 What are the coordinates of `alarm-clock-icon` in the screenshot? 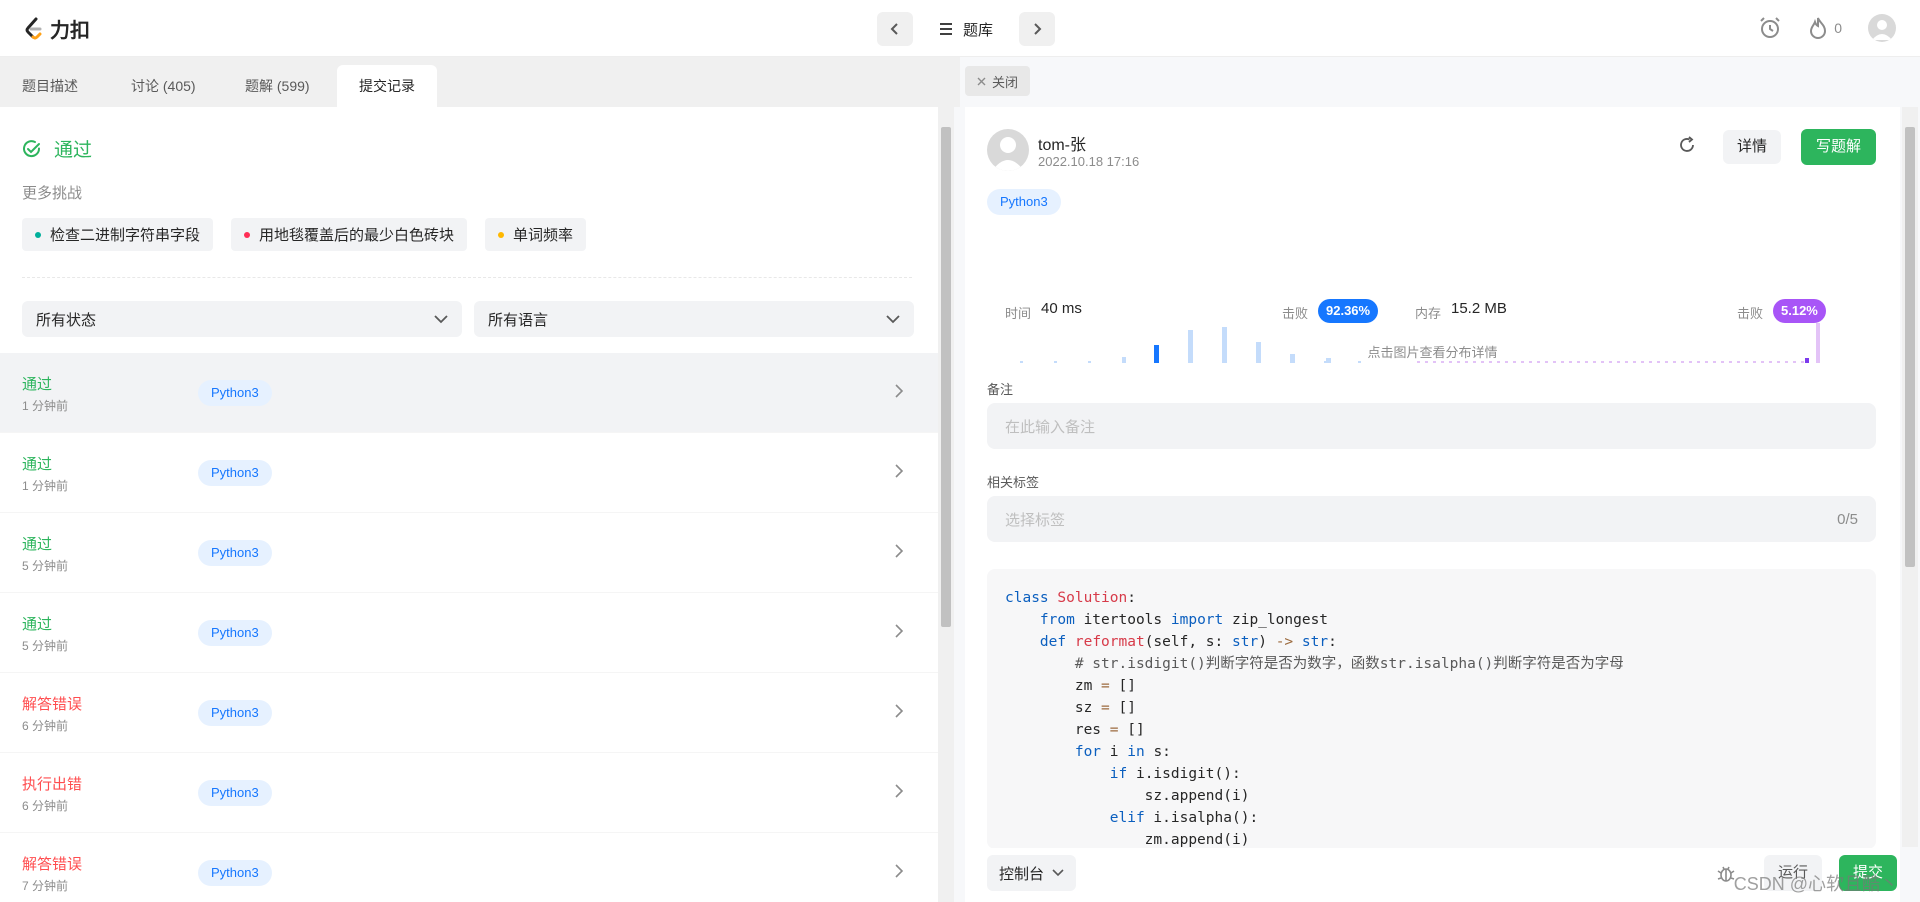 It's located at (1770, 28).